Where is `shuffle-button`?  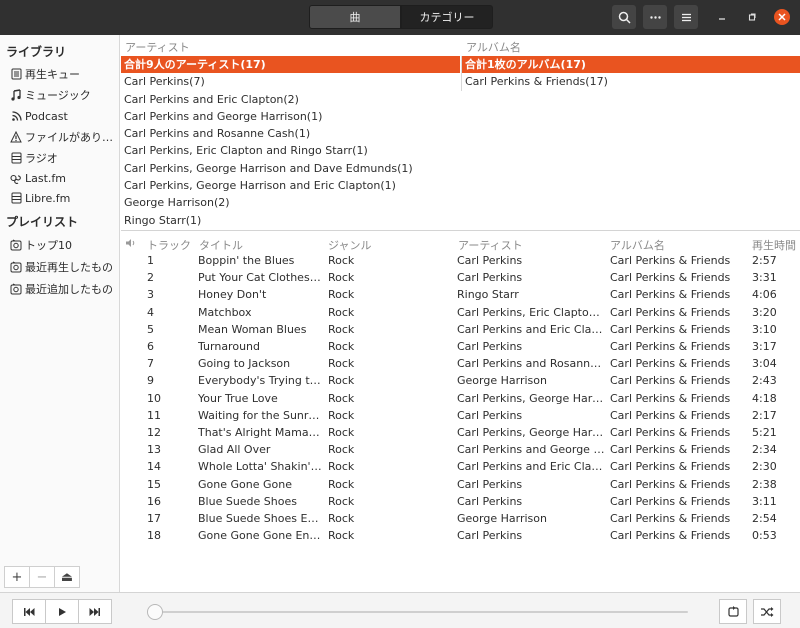
shuffle-button is located at coordinates (767, 611).